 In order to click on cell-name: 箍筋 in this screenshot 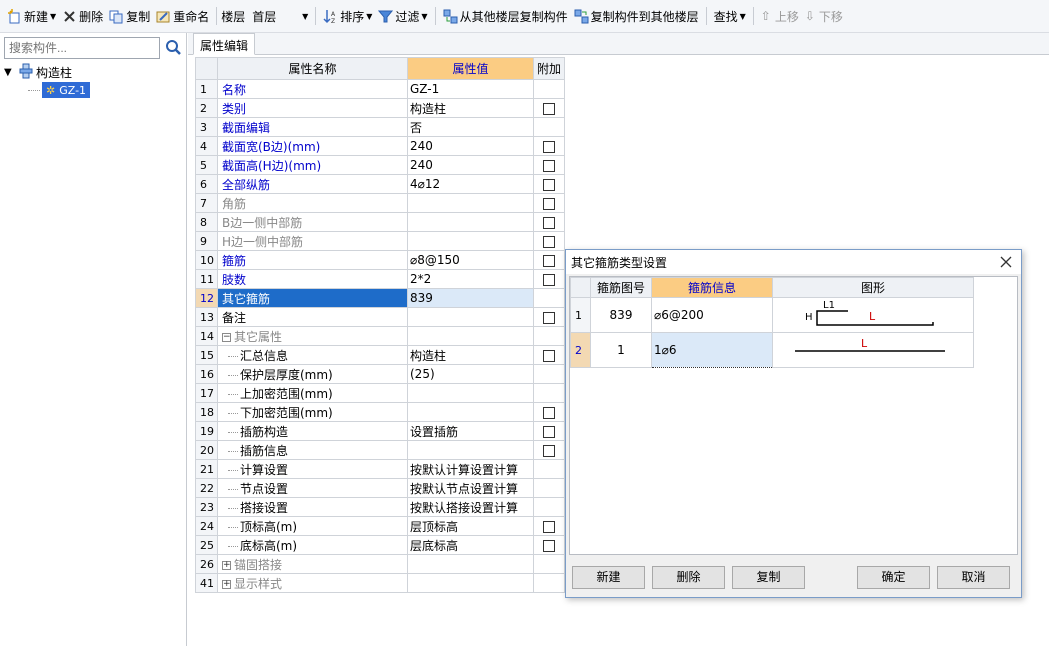, I will do `click(312, 260)`.